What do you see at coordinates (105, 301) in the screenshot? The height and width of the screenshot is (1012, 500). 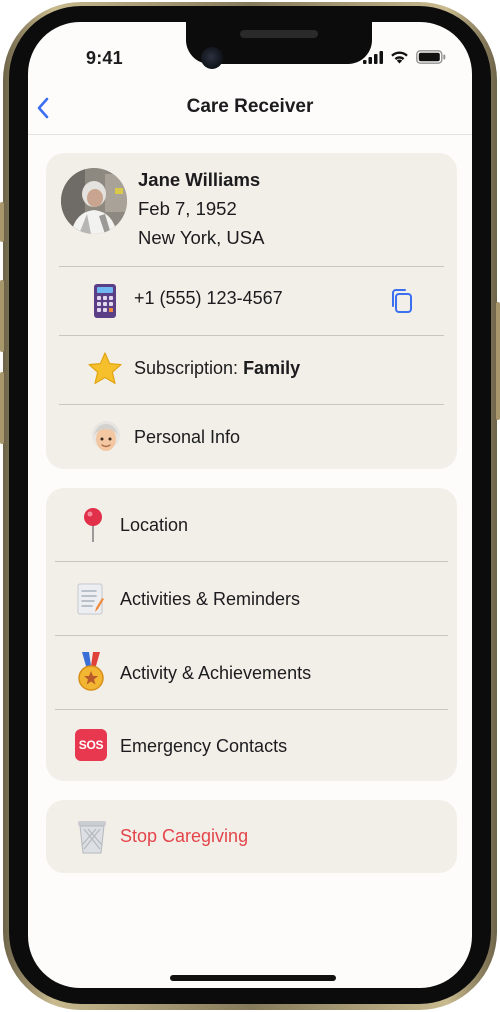 I see `phone-keypad-icon` at bounding box center [105, 301].